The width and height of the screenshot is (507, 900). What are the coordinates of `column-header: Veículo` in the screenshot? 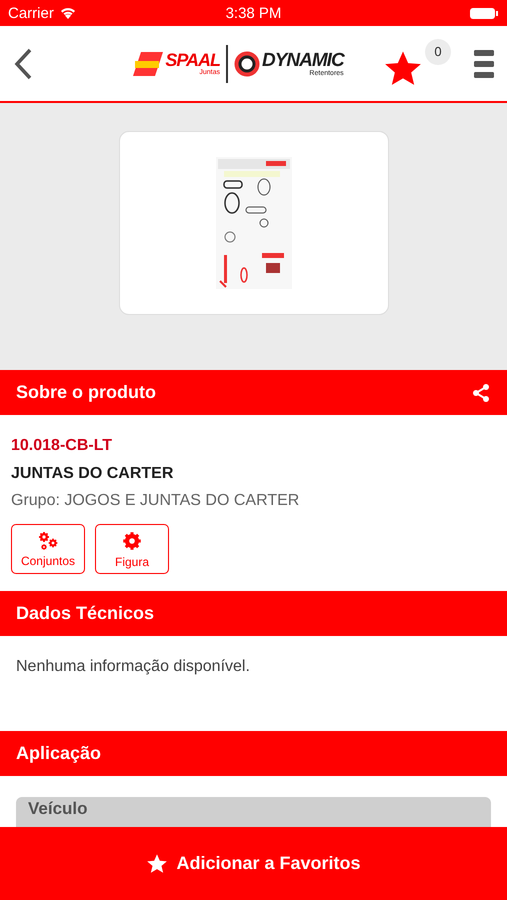 It's located at (58, 808).